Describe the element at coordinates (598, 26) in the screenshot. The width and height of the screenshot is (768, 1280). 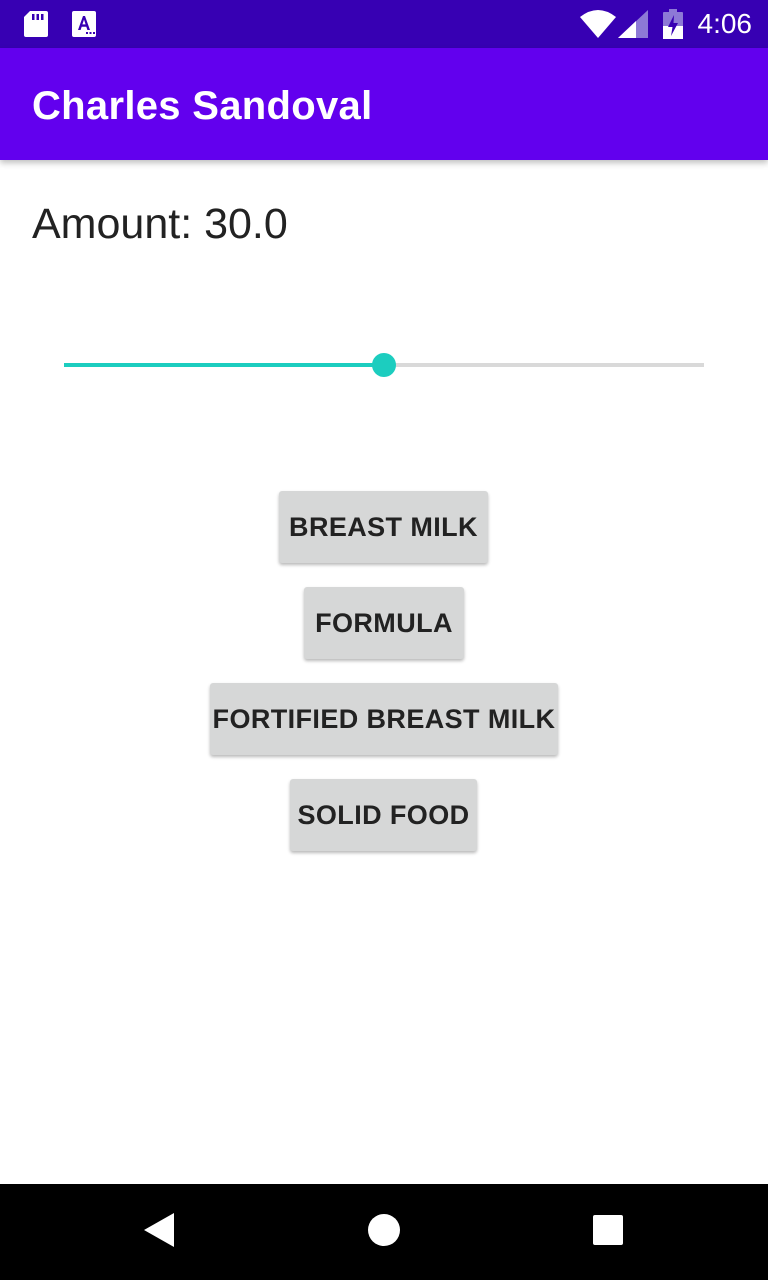
I see `wifi-icon` at that location.